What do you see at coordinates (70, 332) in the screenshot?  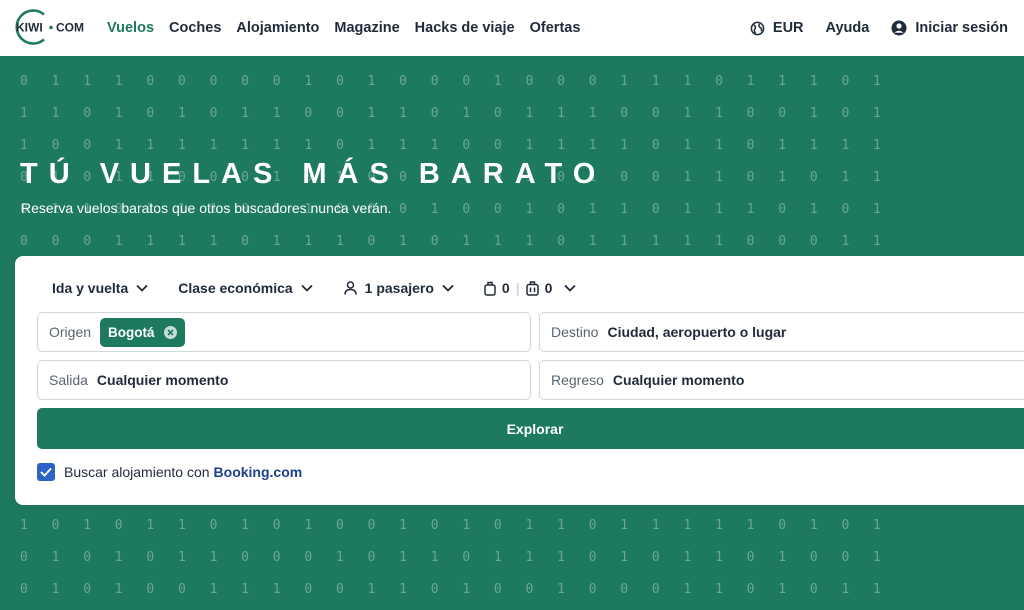 I see `origin-label: Origen` at bounding box center [70, 332].